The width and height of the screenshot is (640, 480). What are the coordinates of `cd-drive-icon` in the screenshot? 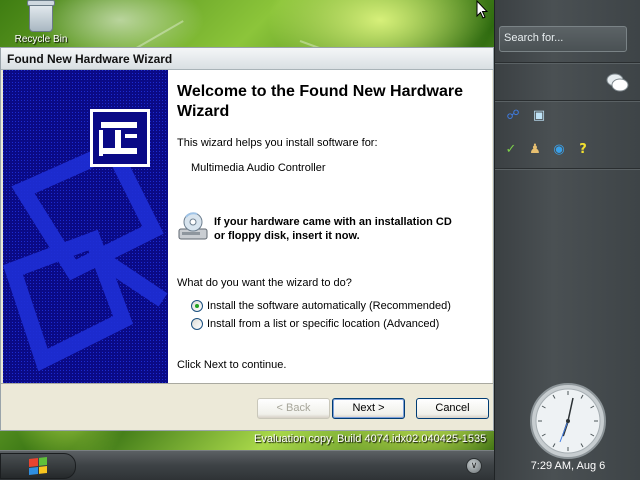 It's located at (193, 226).